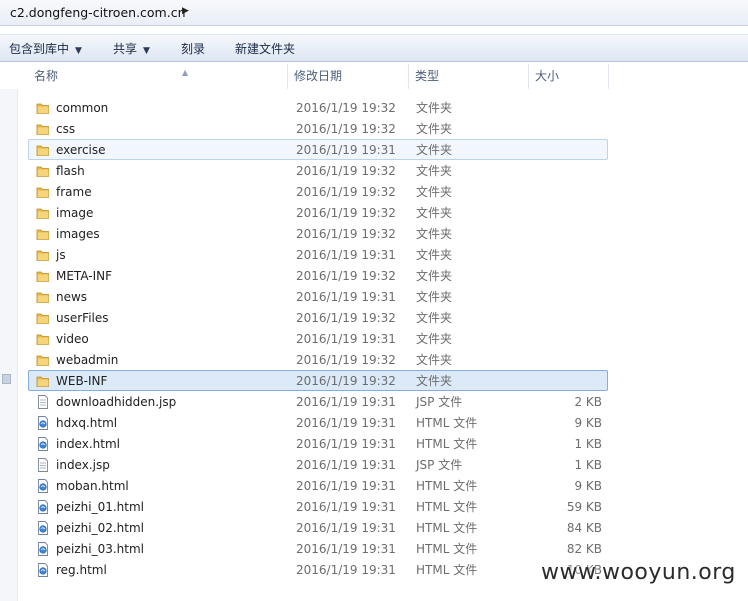  Describe the element at coordinates (569, 76) in the screenshot. I see `column-header-size: 大小` at that location.